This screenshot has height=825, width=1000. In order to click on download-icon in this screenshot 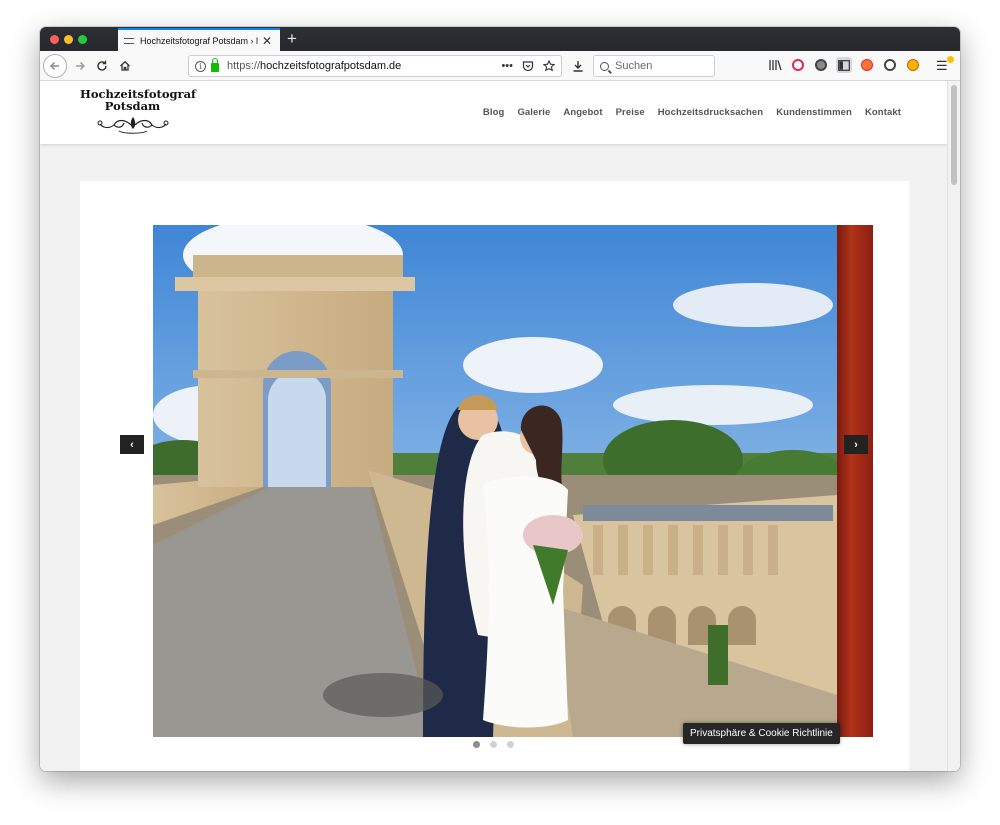, I will do `click(578, 66)`.